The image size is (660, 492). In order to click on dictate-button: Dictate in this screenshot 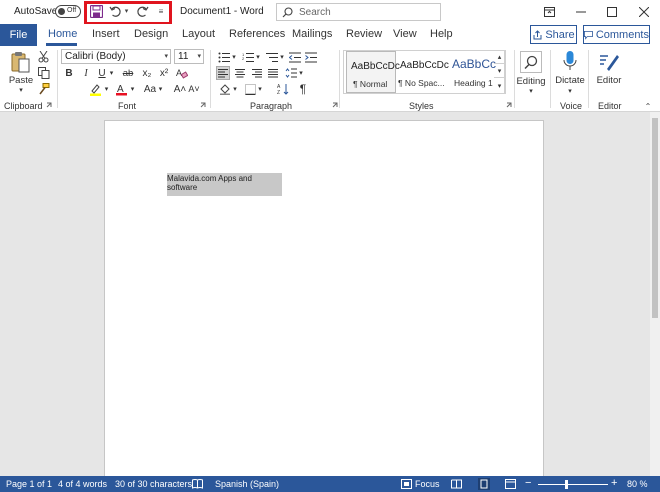, I will do `click(570, 68)`.